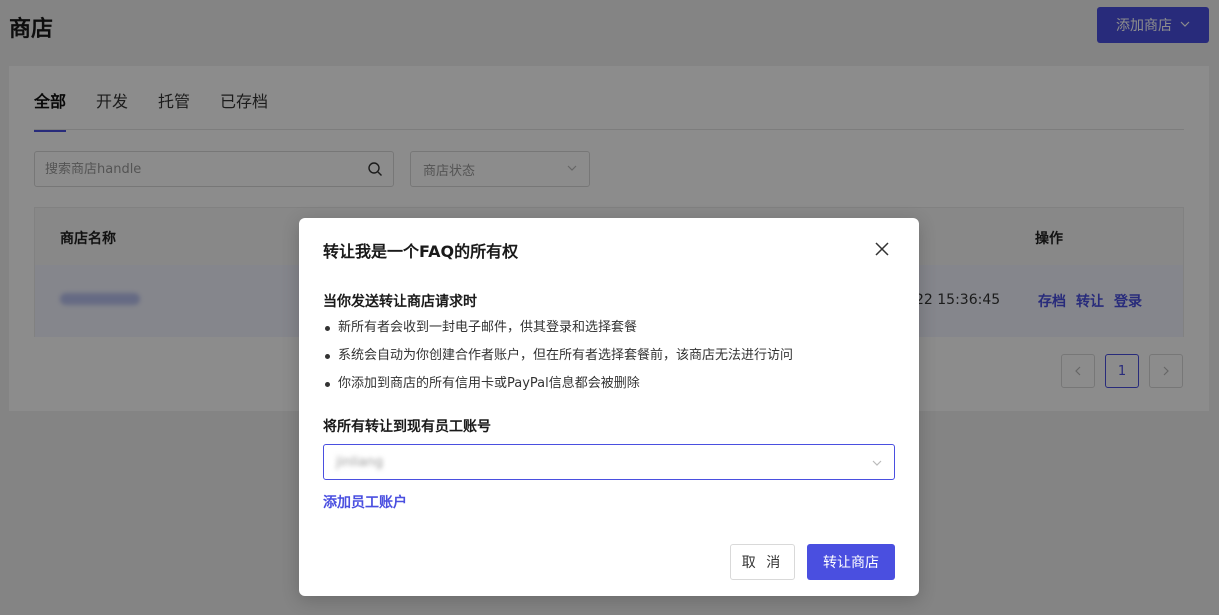 The height and width of the screenshot is (615, 1219). I want to click on list-item: 系统会自动为你创建合作者账户，但在所有者选择套餐前，该商店无法进行访问, so click(558, 360).